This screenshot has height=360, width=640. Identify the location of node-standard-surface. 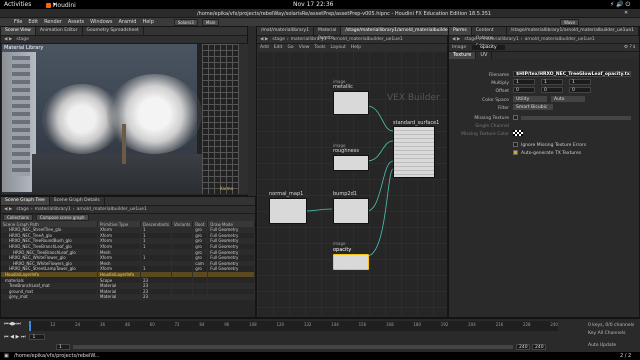
(414, 152).